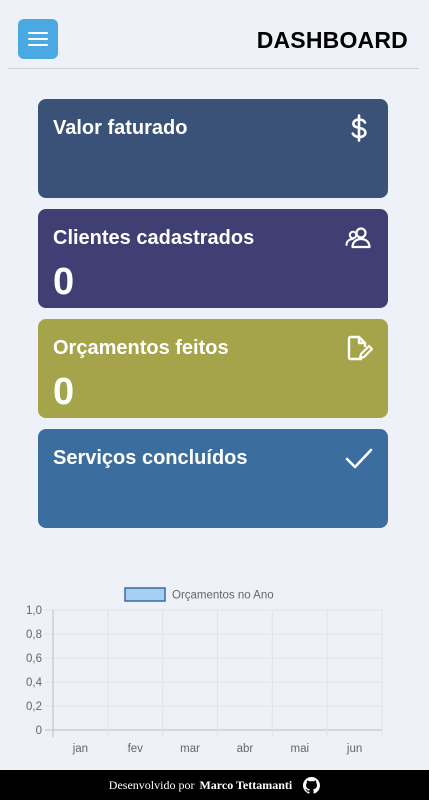  What do you see at coordinates (80, 749) in the screenshot?
I see `x-tick-label: jan` at bounding box center [80, 749].